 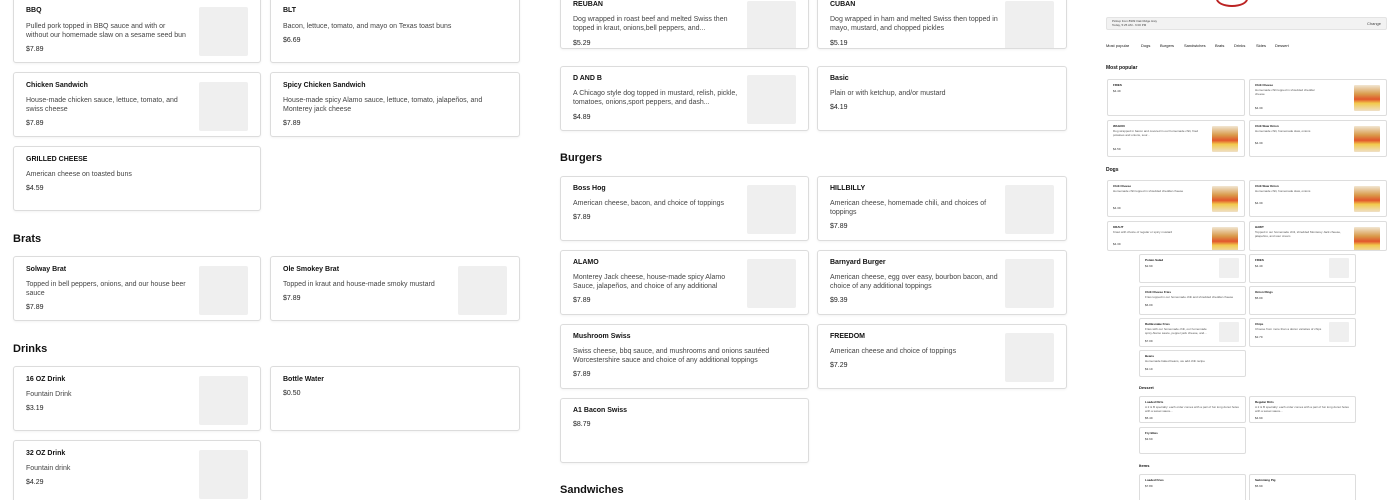 I want to click on tab-dessert: Dessert, so click(x=1282, y=45).